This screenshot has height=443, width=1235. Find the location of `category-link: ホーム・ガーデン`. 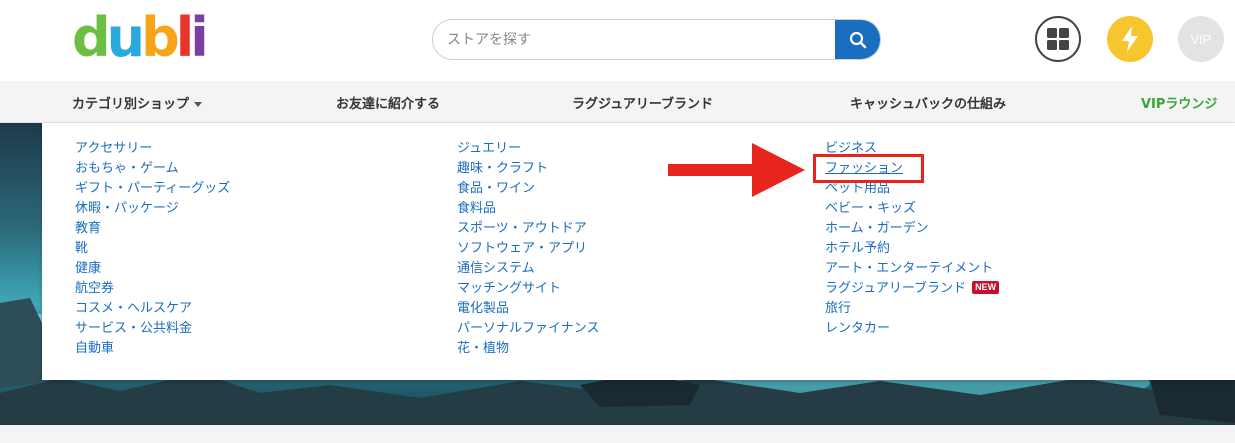

category-link: ホーム・ガーデン is located at coordinates (912, 229).